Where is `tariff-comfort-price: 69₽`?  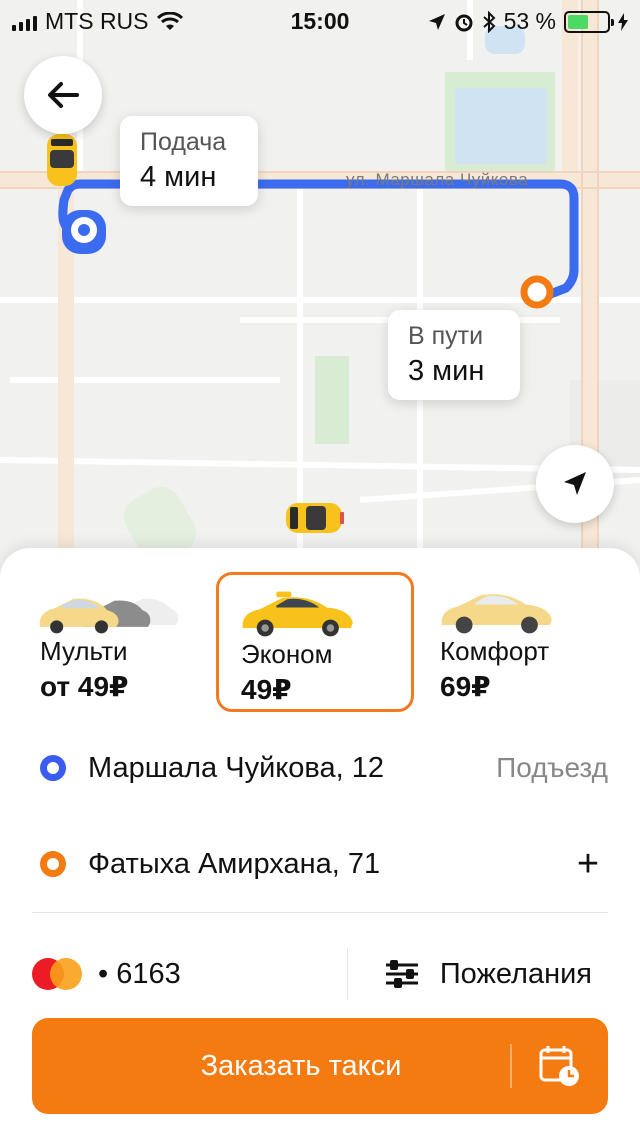 tariff-comfort-price: 69₽ is located at coordinates (465, 686).